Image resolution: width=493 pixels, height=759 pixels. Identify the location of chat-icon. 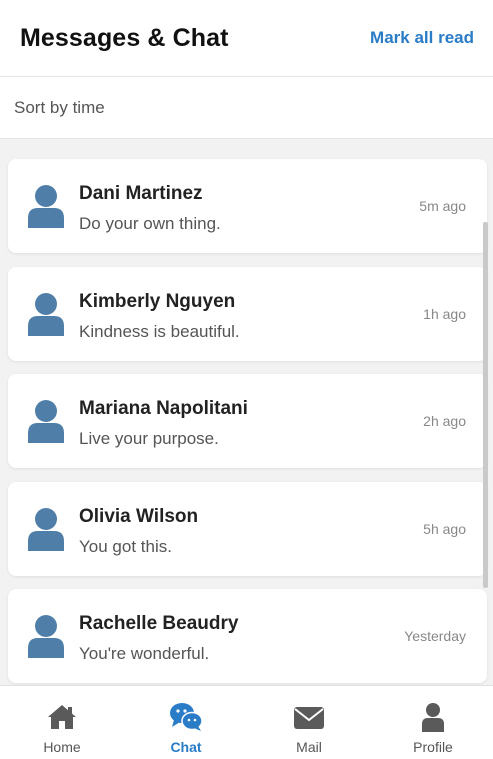
(186, 717).